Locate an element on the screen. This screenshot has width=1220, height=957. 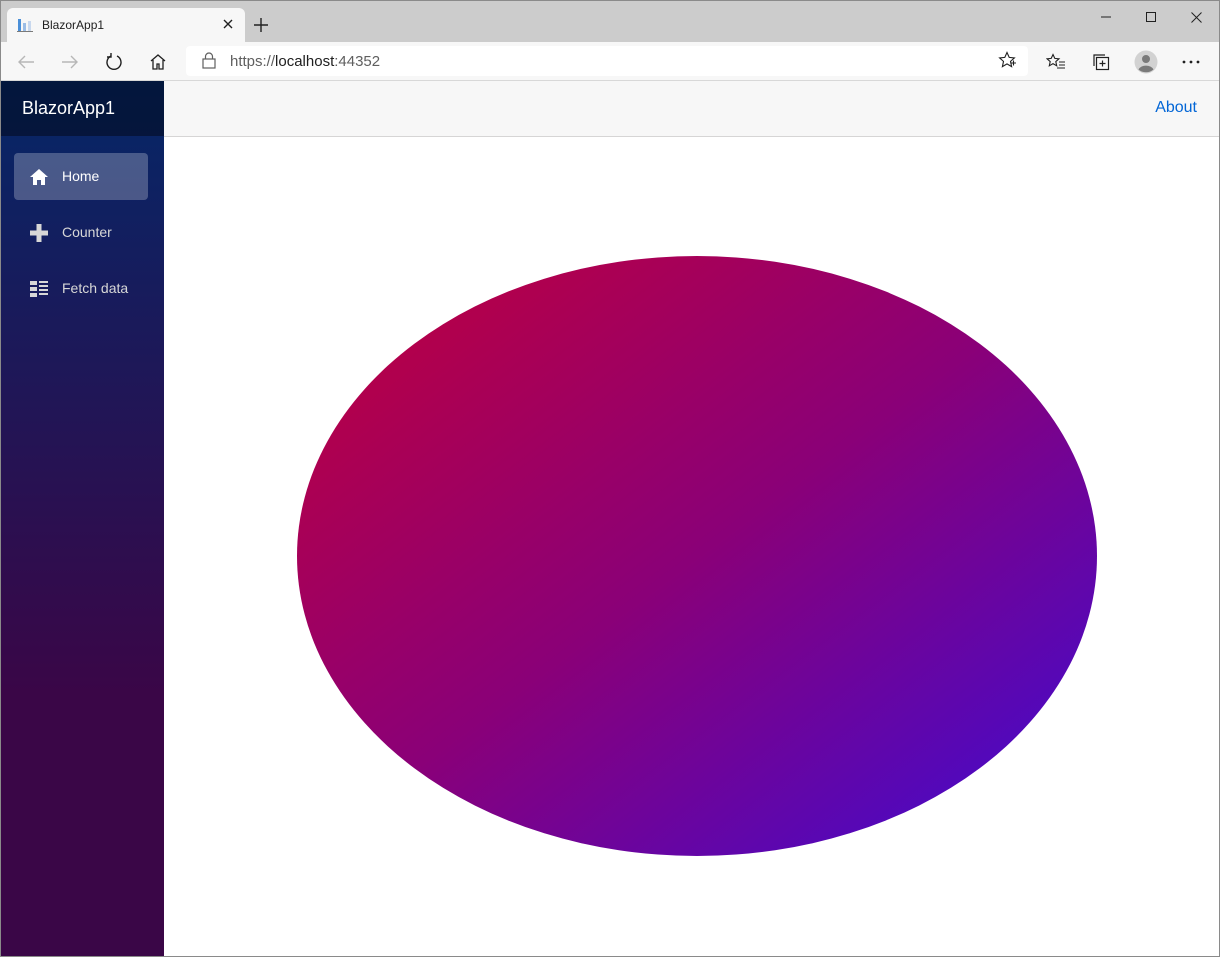
about-link: About is located at coordinates (1176, 108).